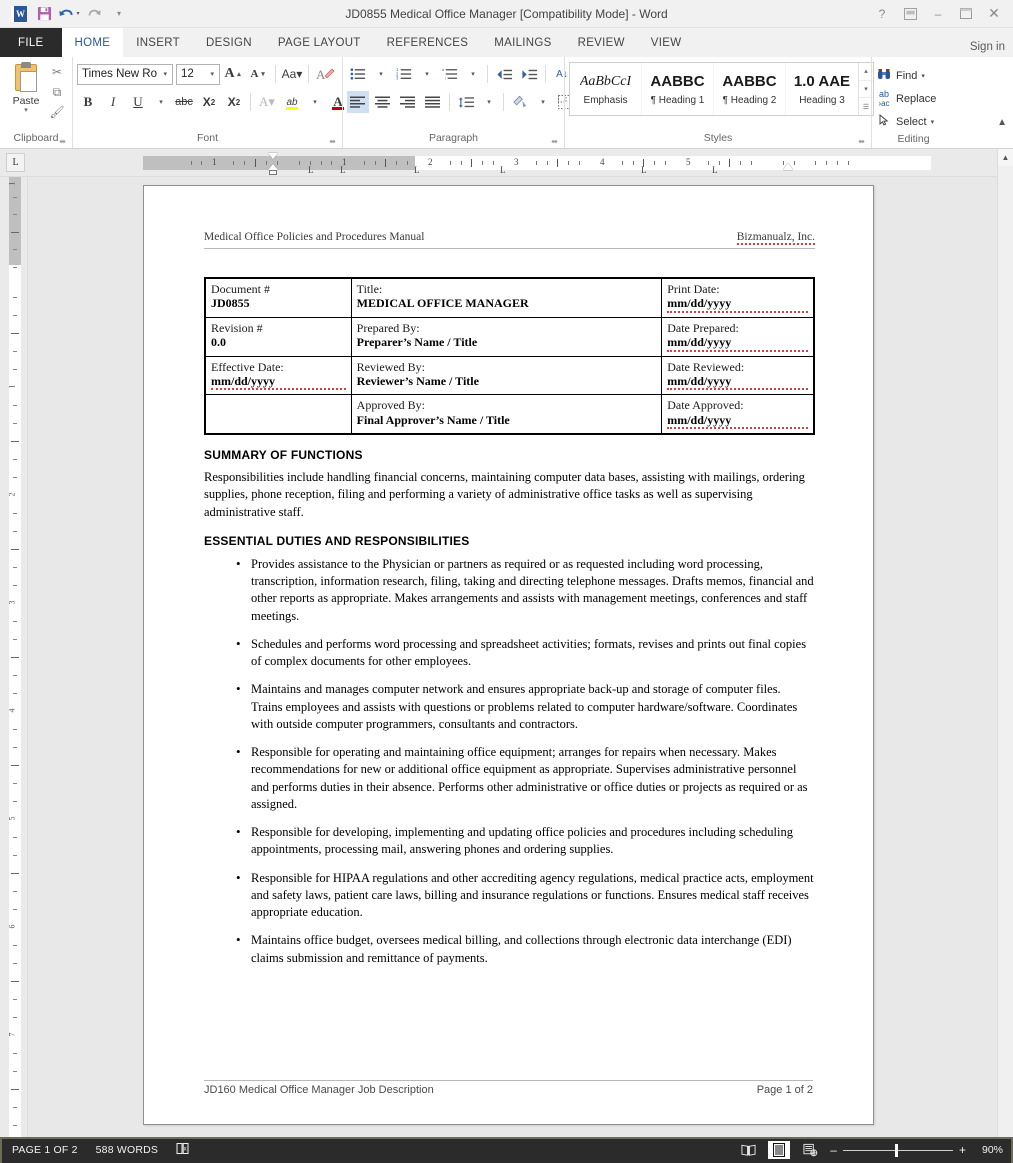  Describe the element at coordinates (88, 102) in the screenshot. I see `bold-button: B` at that location.